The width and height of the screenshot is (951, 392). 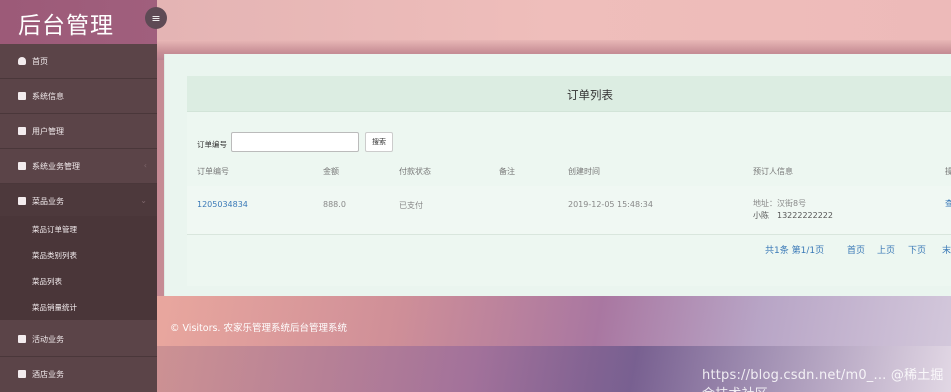 I want to click on sidebar-subitem-label: 菜品订单管理, so click(x=54, y=229).